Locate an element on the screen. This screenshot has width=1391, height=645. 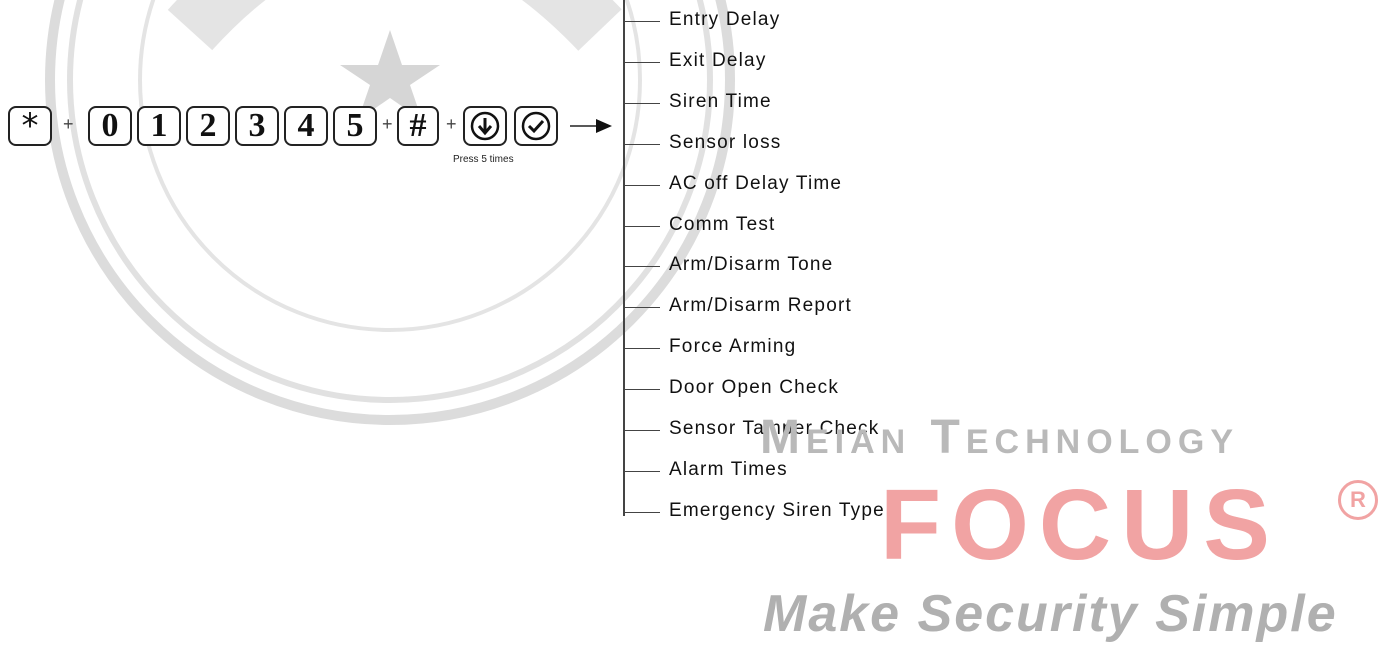
menu-item: Entry Delay is located at coordinates (725, 19).